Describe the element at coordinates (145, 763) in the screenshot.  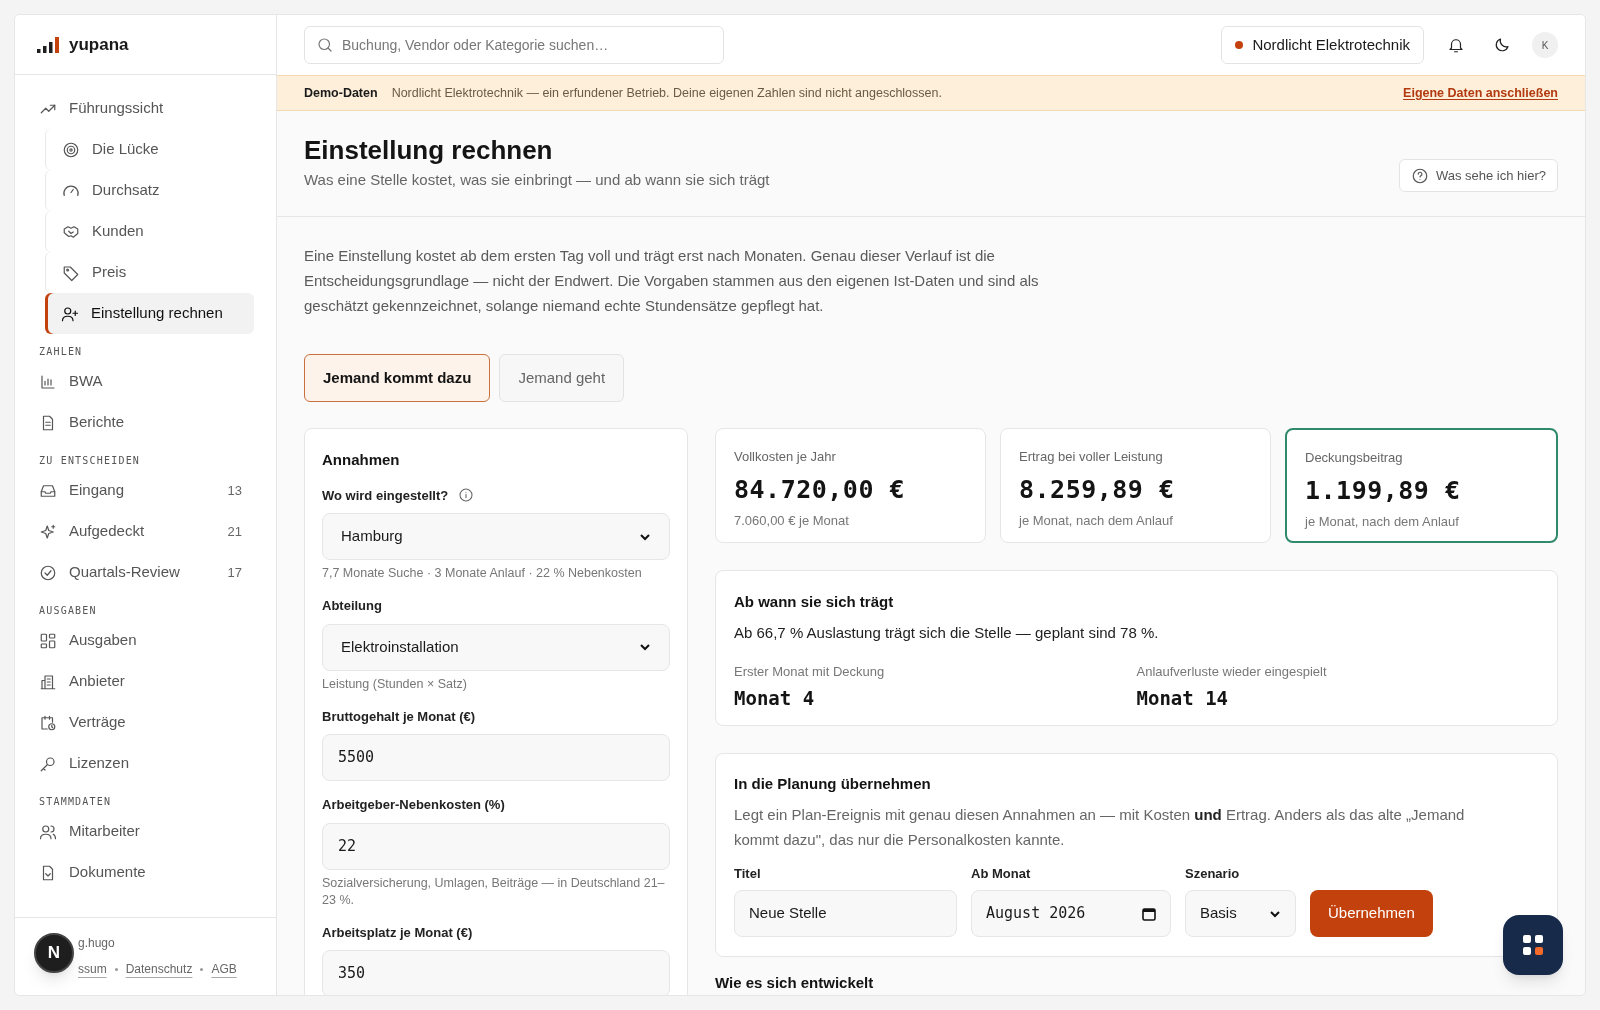
I see `nav-item: Lizenzen` at that location.